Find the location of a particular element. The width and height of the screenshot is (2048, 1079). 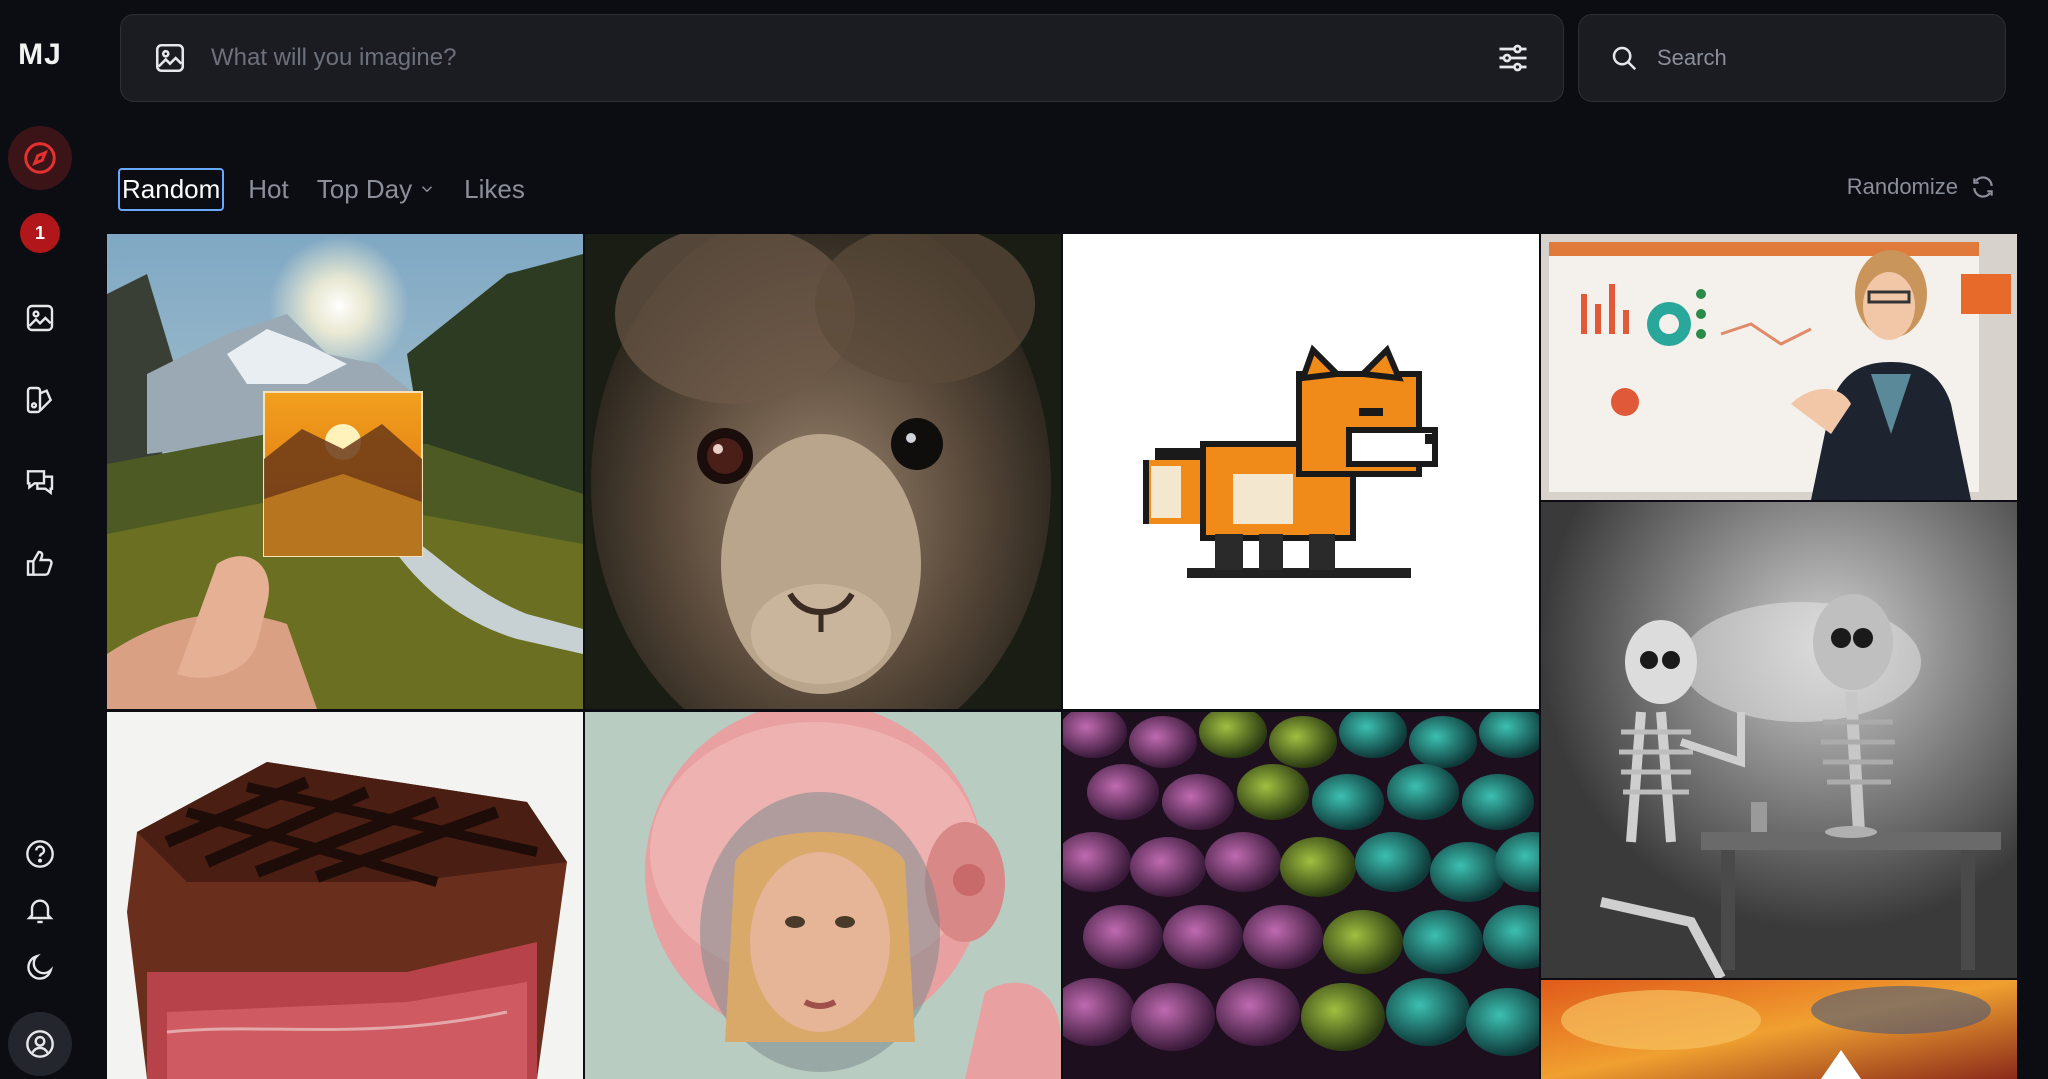

image-icon is located at coordinates (40, 318).